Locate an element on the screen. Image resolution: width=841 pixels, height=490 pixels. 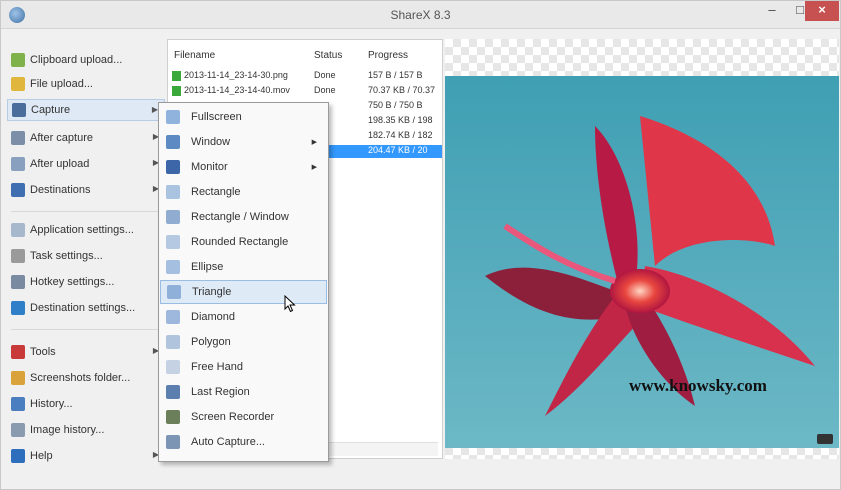
hotkey-icon is located at coordinates (18, 282).